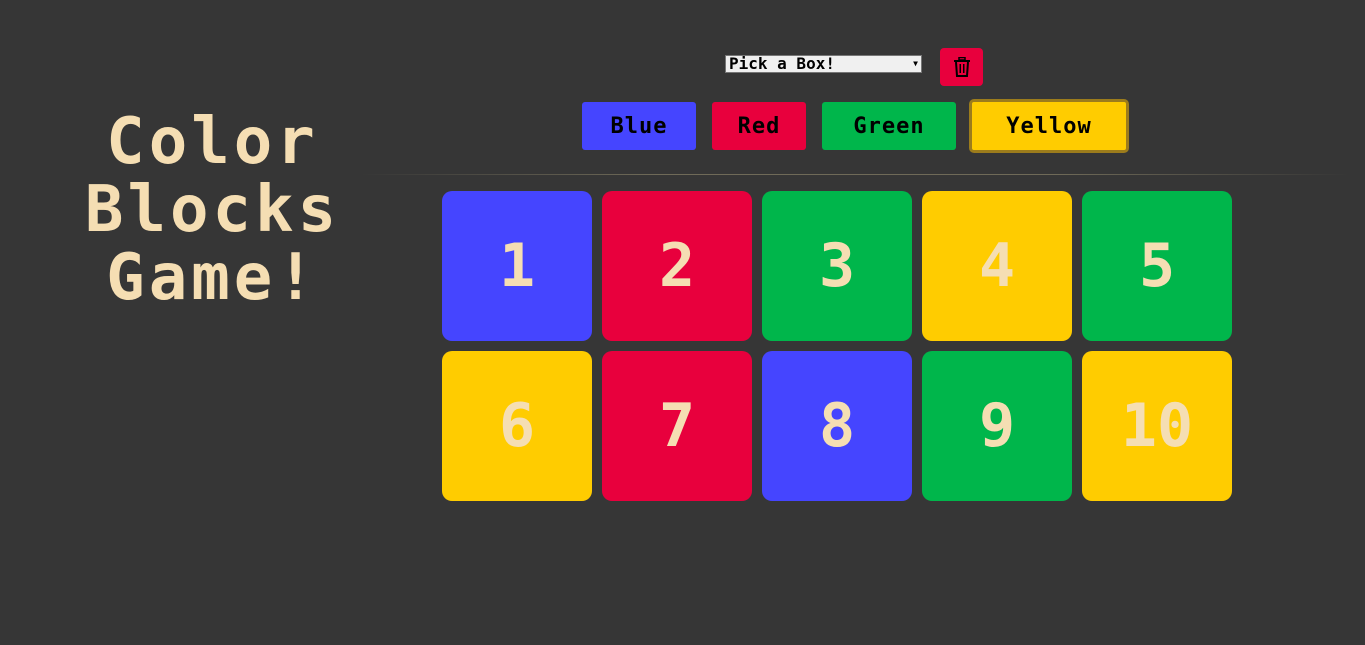 This screenshot has height=645, width=1365. Describe the element at coordinates (997, 426) in the screenshot. I see `box-9: 9` at that location.